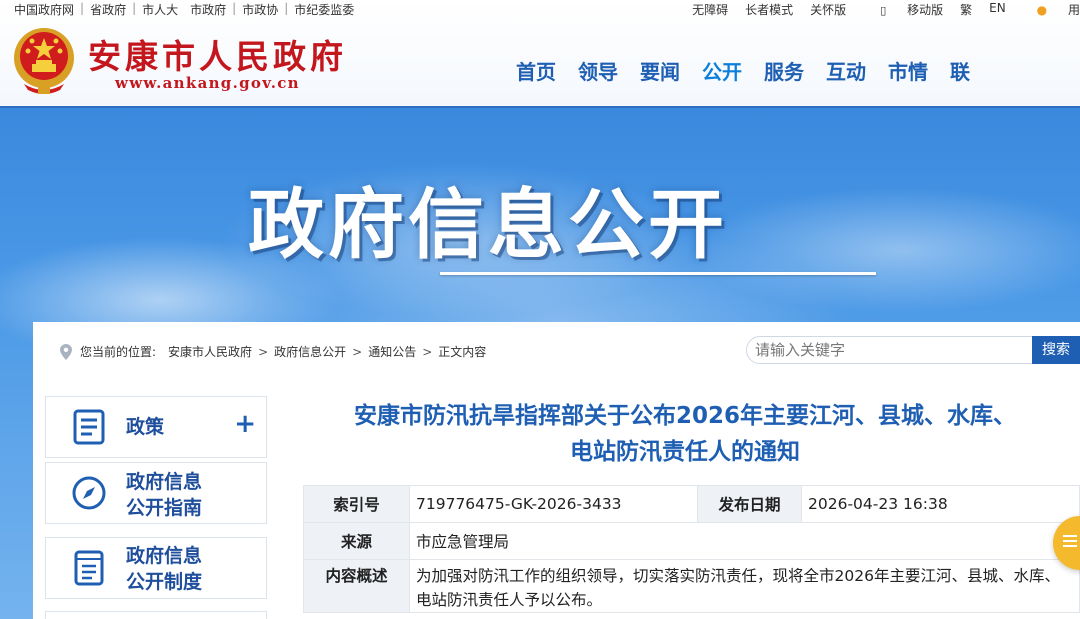 The image size is (1080, 619). Describe the element at coordinates (966, 9) in the screenshot. I see `traditional-link: 繁` at that location.